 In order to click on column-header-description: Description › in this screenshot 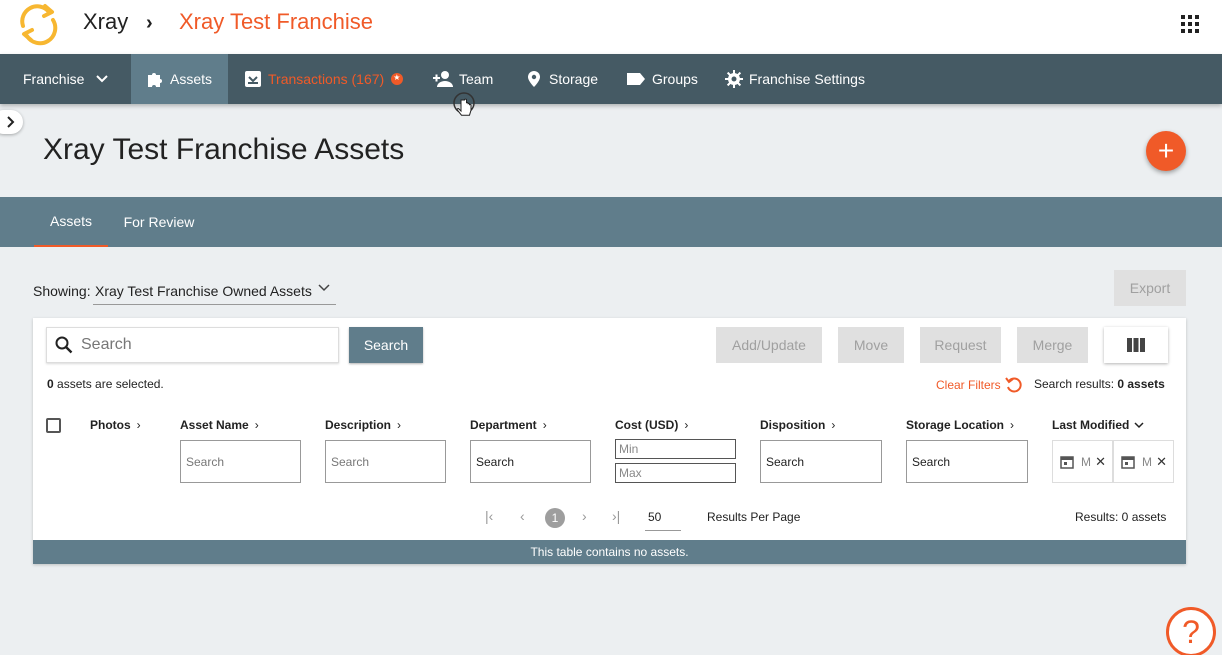, I will do `click(363, 425)`.